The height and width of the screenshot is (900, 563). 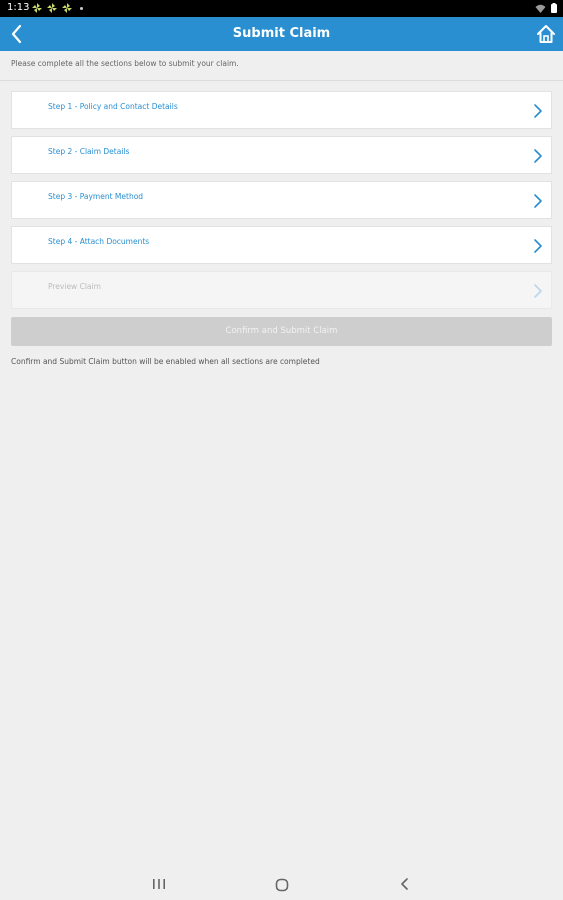 I want to click on step-label: Step 1 - Policy and Contact Details, so click(x=113, y=106).